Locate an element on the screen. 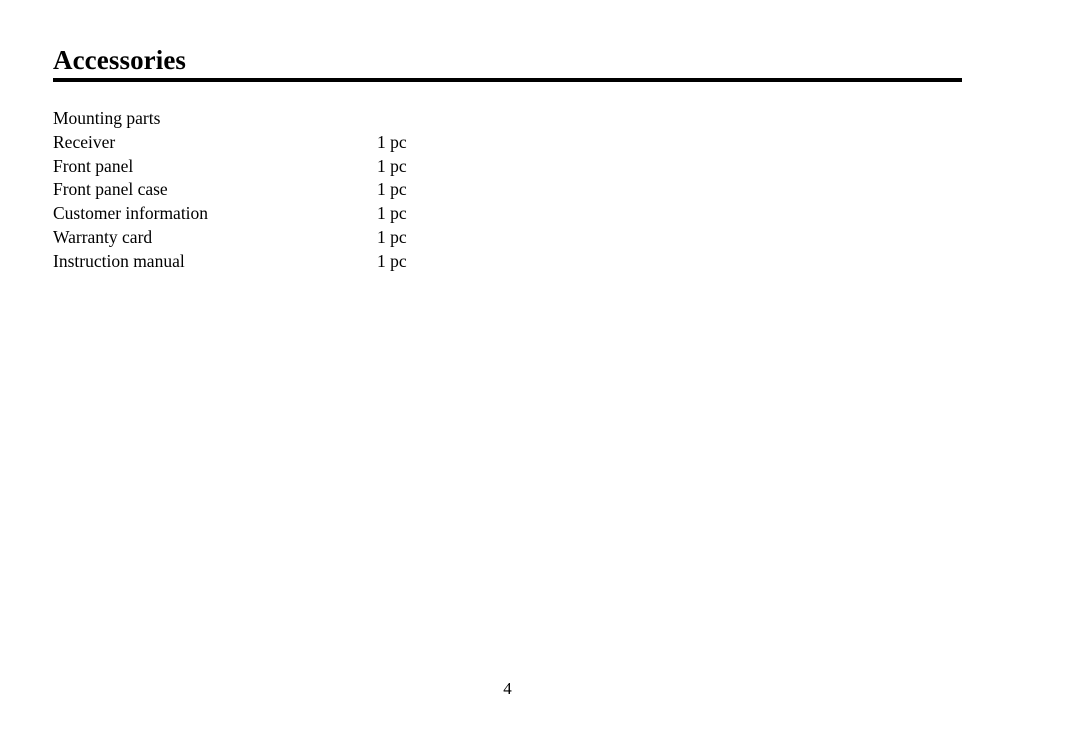 This screenshot has height=734, width=1080. accessory-row: Front panel 1 pc is located at coordinates (507, 167).